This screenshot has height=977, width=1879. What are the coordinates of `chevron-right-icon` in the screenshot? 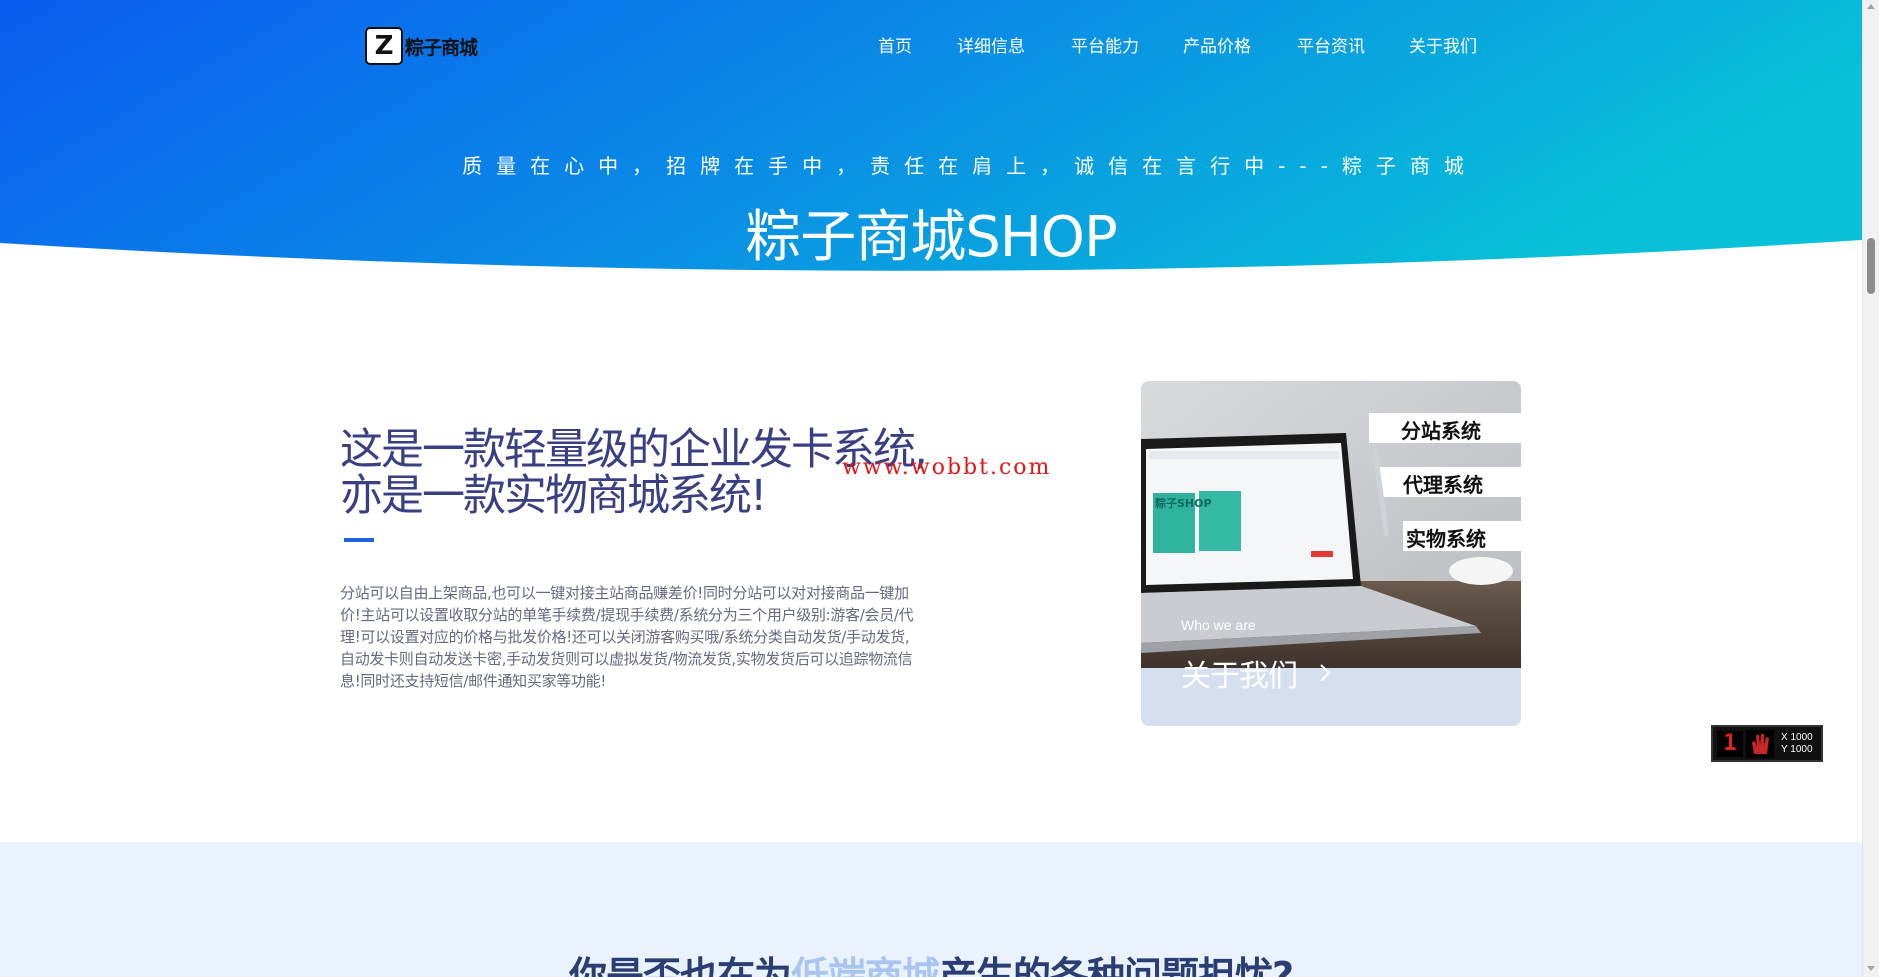 It's located at (1325, 673).